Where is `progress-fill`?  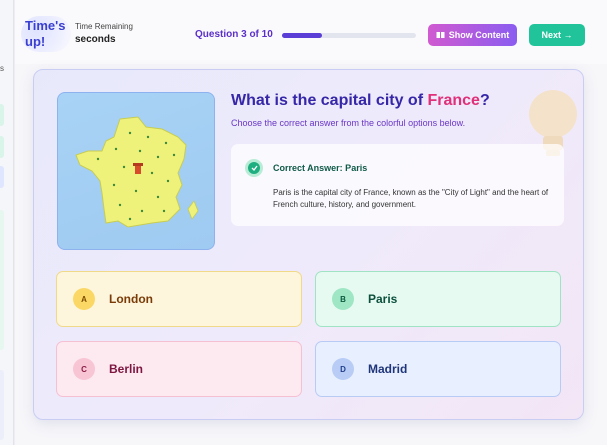
progress-fill is located at coordinates (302, 35).